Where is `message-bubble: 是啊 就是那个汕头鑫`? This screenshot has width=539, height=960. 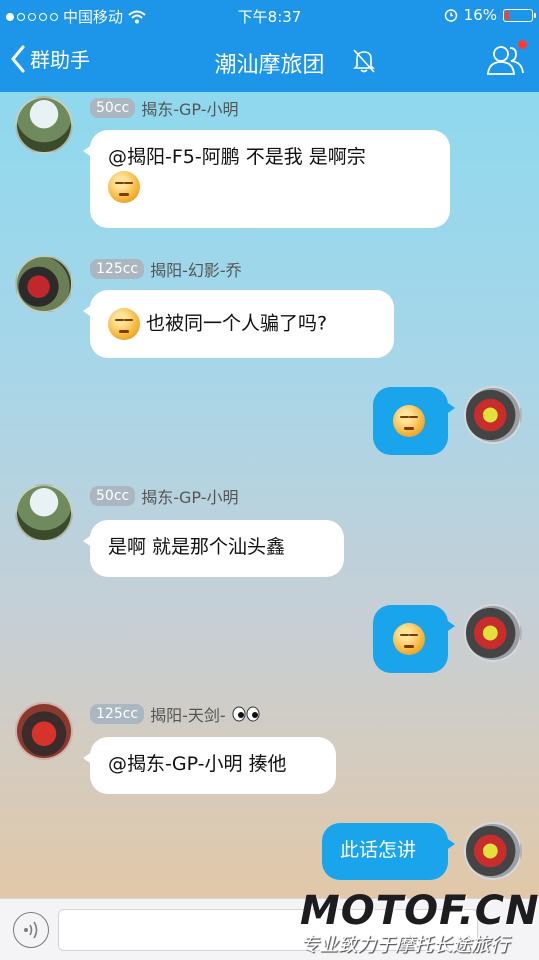 message-bubble: 是啊 就是那个汕头鑫 is located at coordinates (213, 548).